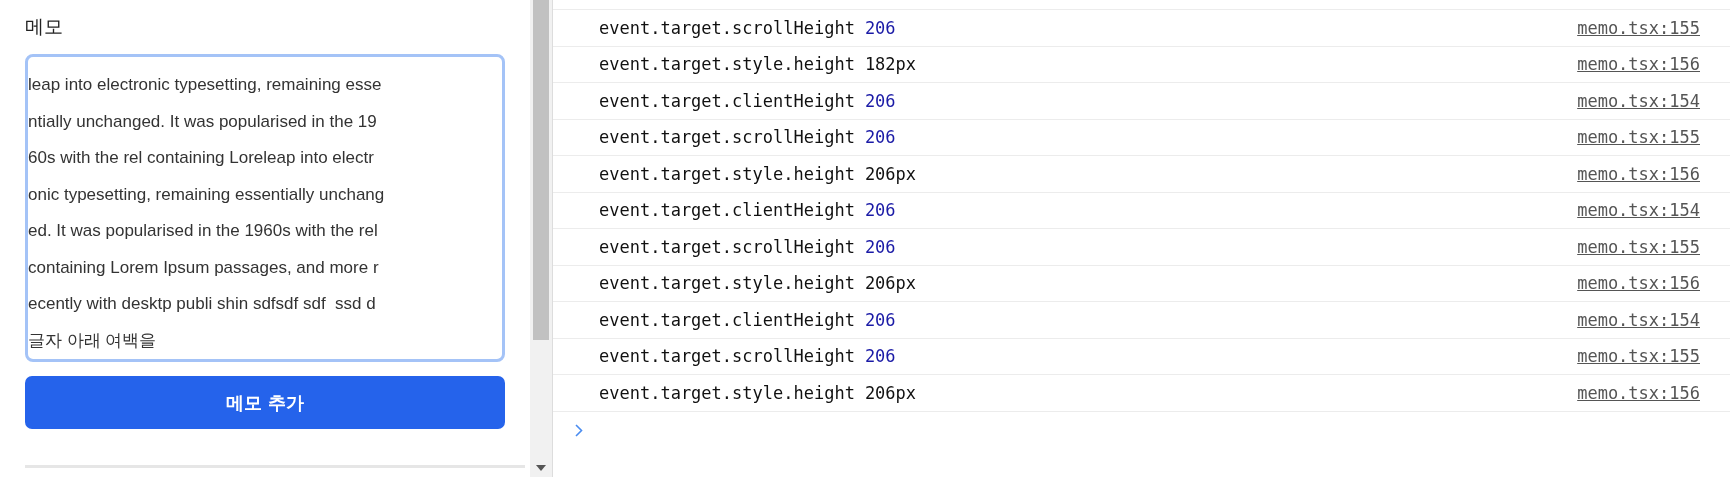 This screenshot has width=1730, height=477. Describe the element at coordinates (44, 26) in the screenshot. I see `memo-heading: 메모` at that location.